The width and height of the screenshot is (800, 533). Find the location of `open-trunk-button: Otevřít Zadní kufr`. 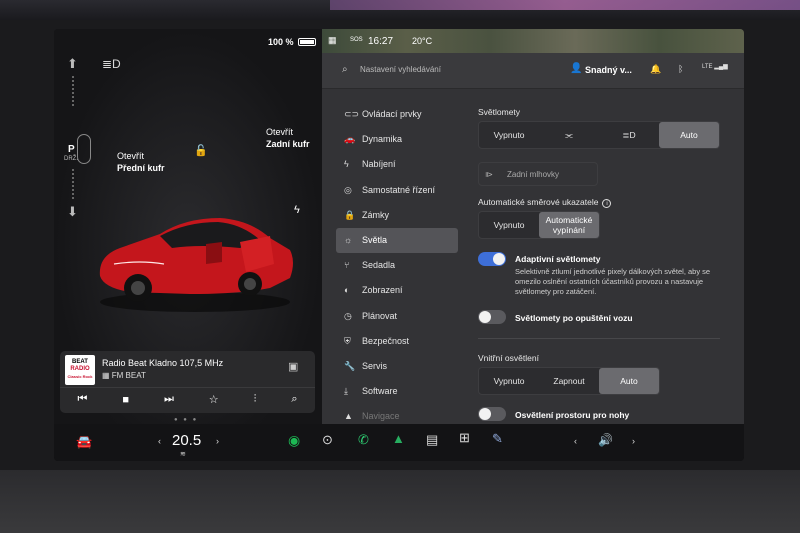

open-trunk-button: Otevřít Zadní kufr is located at coordinates (288, 138).